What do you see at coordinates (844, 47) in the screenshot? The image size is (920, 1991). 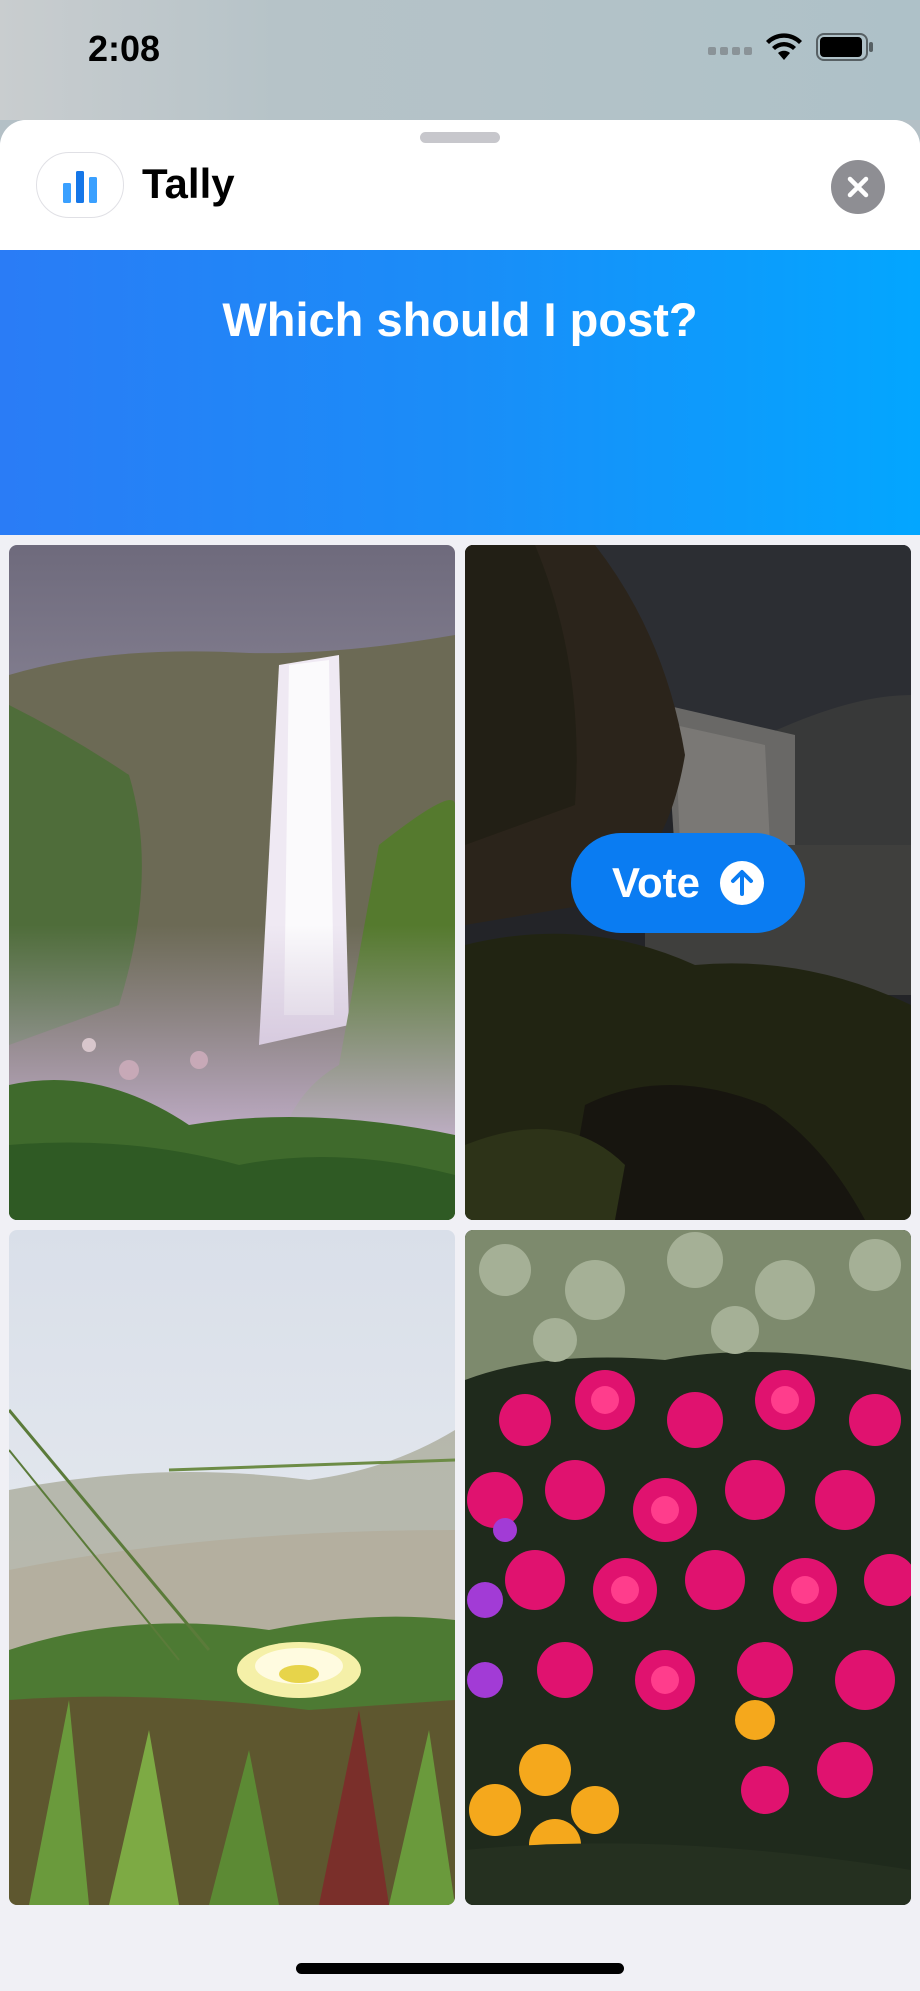 I see `battery-icon` at bounding box center [844, 47].